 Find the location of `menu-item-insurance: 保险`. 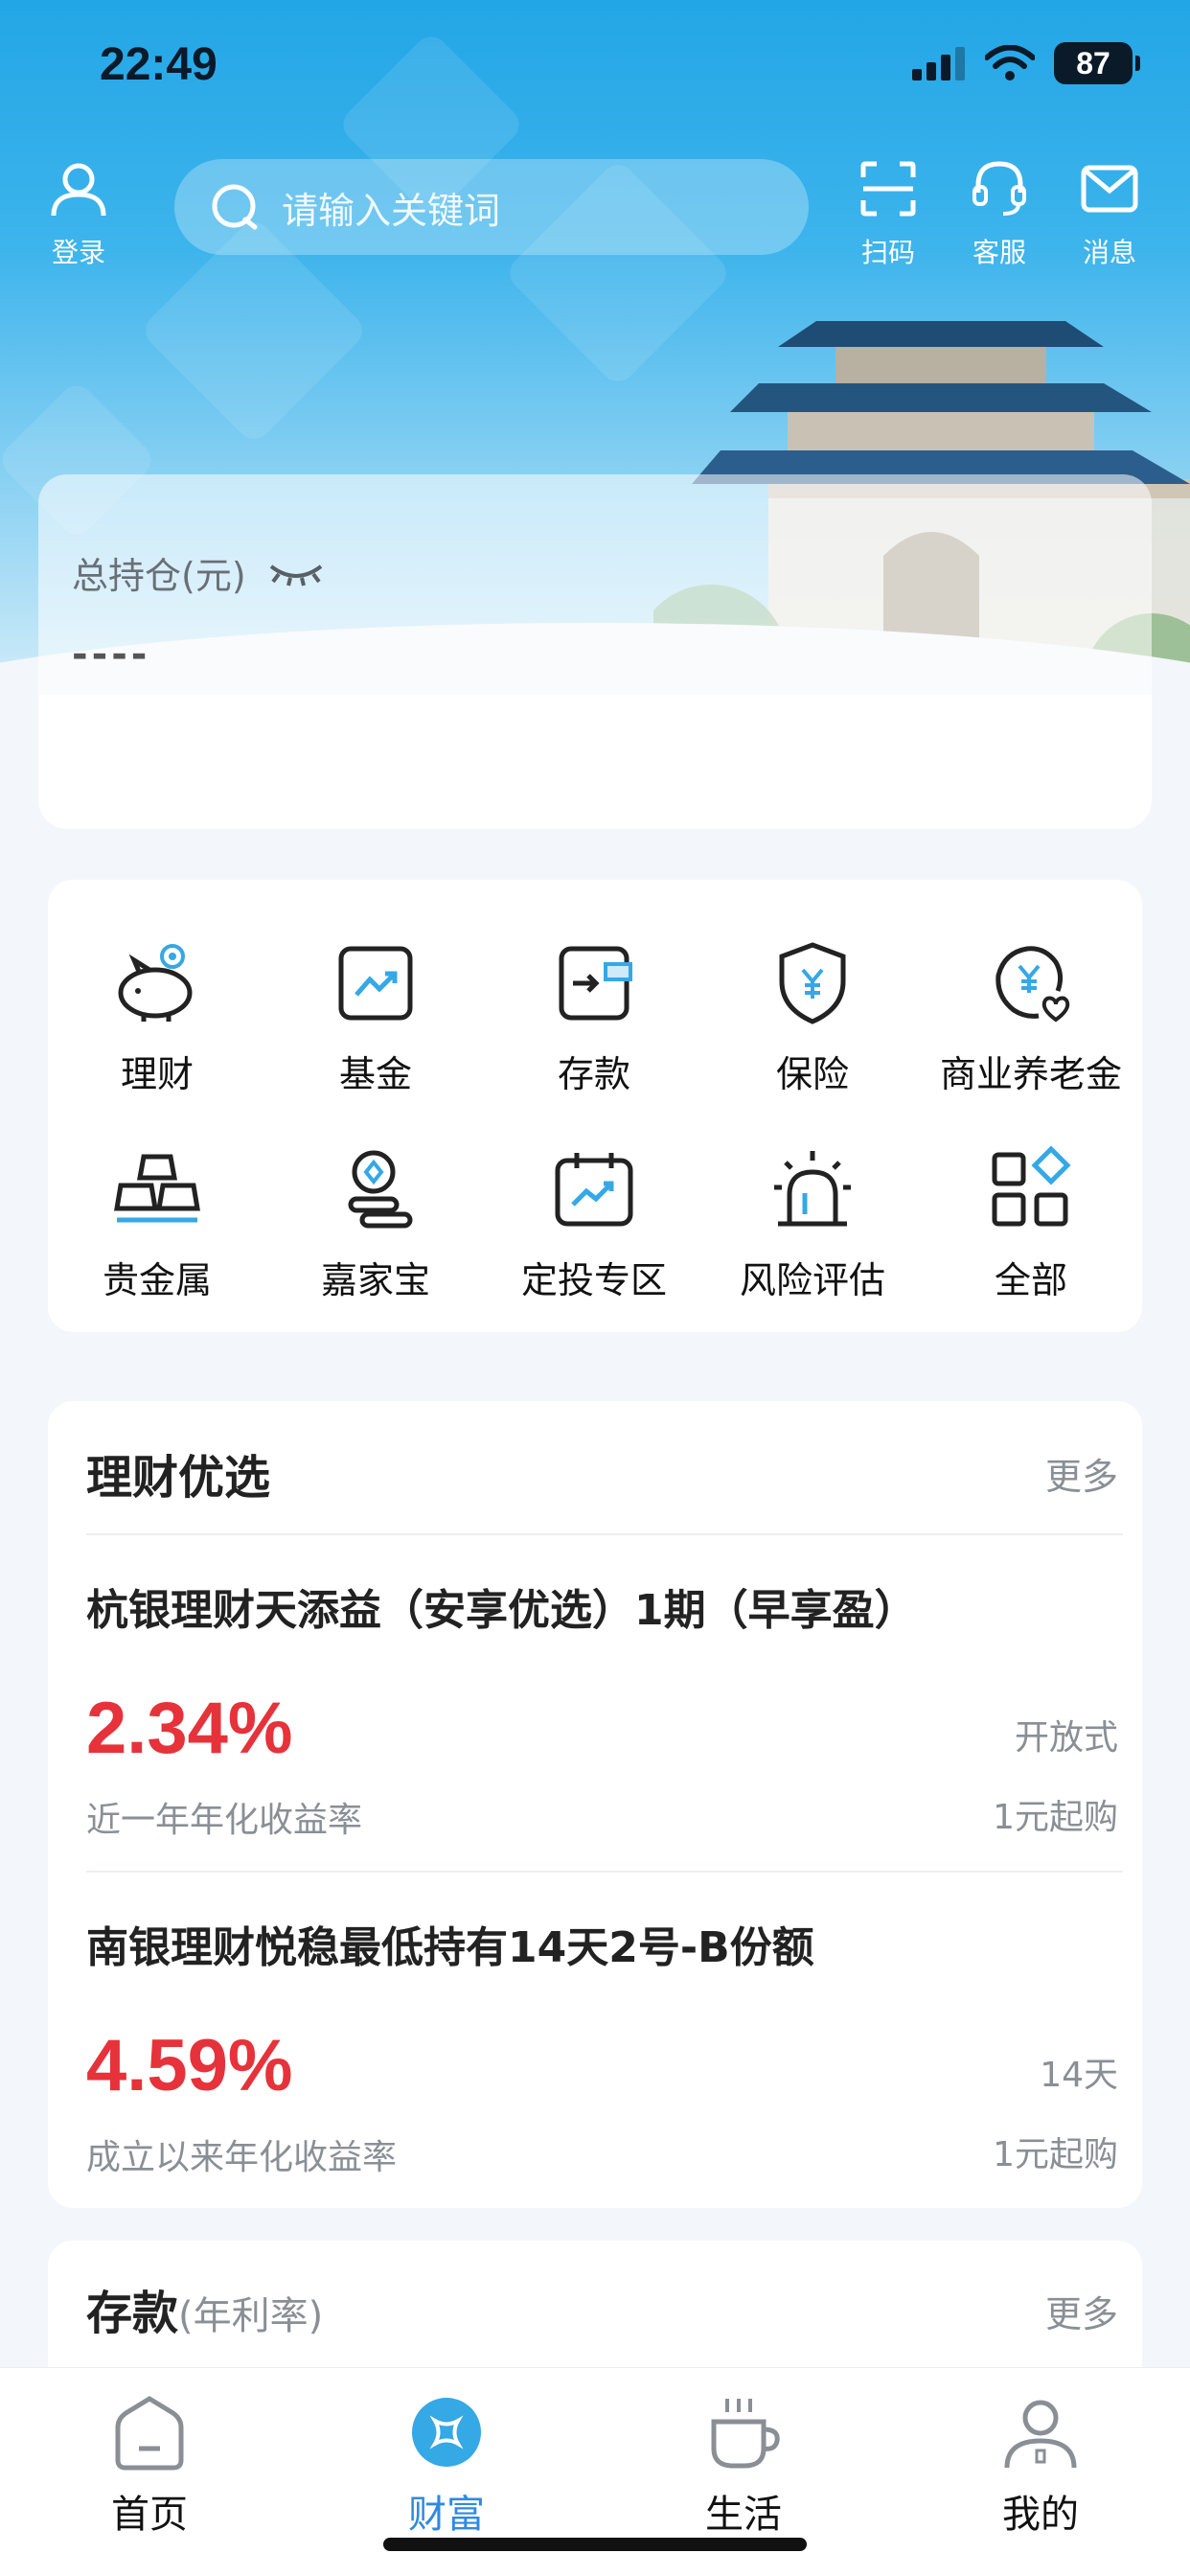

menu-item-insurance: 保险 is located at coordinates (812, 1017).